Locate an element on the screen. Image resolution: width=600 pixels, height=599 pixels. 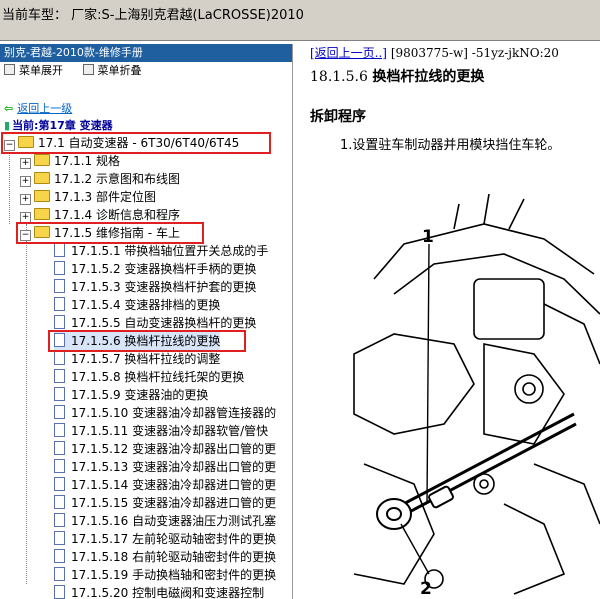
collapse-menu-button: 菜单折叠 is located at coordinates (120, 70).